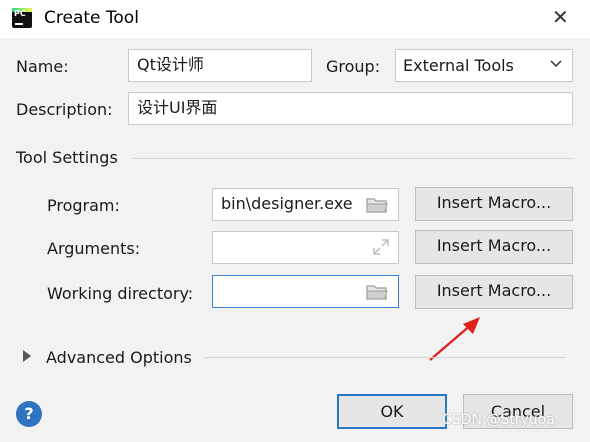  What do you see at coordinates (220, 65) in the screenshot?
I see `name-input: Qt设计师` at bounding box center [220, 65].